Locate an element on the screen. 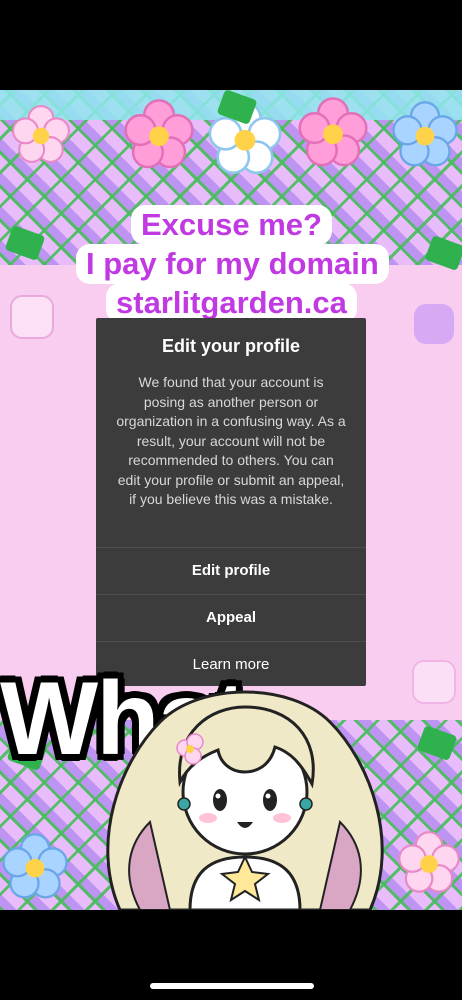  appeal-button: Appeal is located at coordinates (231, 618).